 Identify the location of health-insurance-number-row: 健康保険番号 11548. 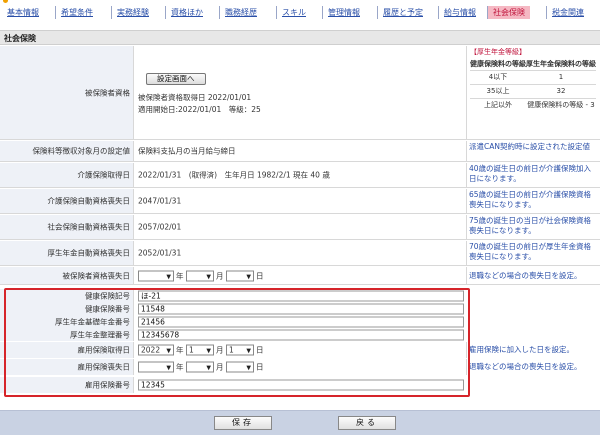
(300, 308).